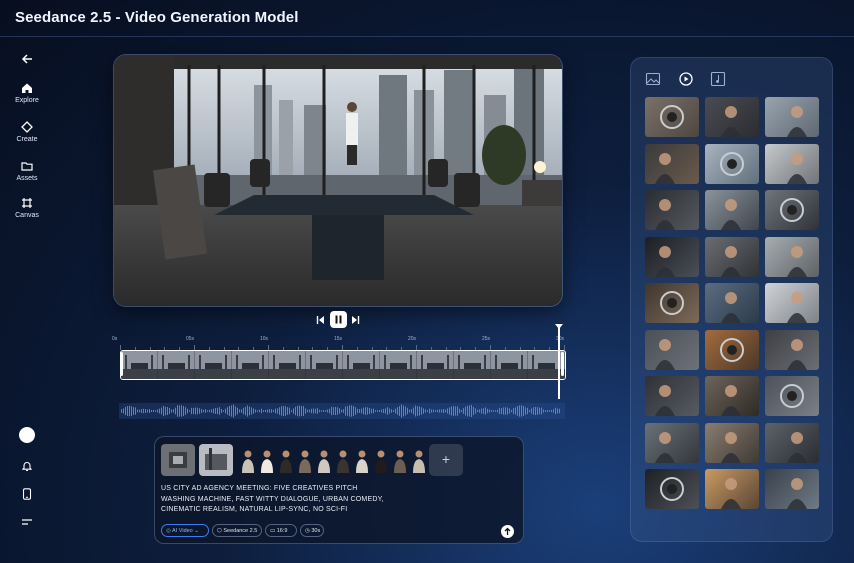 This screenshot has height=563, width=854. What do you see at coordinates (686, 79) in the screenshot?
I see `video-tab-icon` at bounding box center [686, 79].